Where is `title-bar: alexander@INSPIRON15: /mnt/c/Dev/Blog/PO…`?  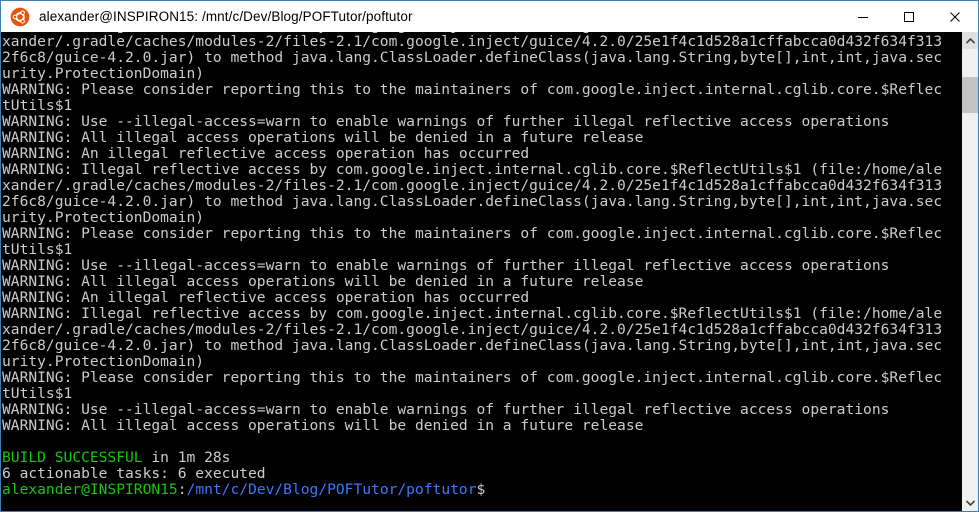 title-bar: alexander@INSPIRON15: /mnt/c/Dev/Blog/PO… is located at coordinates (489, 16).